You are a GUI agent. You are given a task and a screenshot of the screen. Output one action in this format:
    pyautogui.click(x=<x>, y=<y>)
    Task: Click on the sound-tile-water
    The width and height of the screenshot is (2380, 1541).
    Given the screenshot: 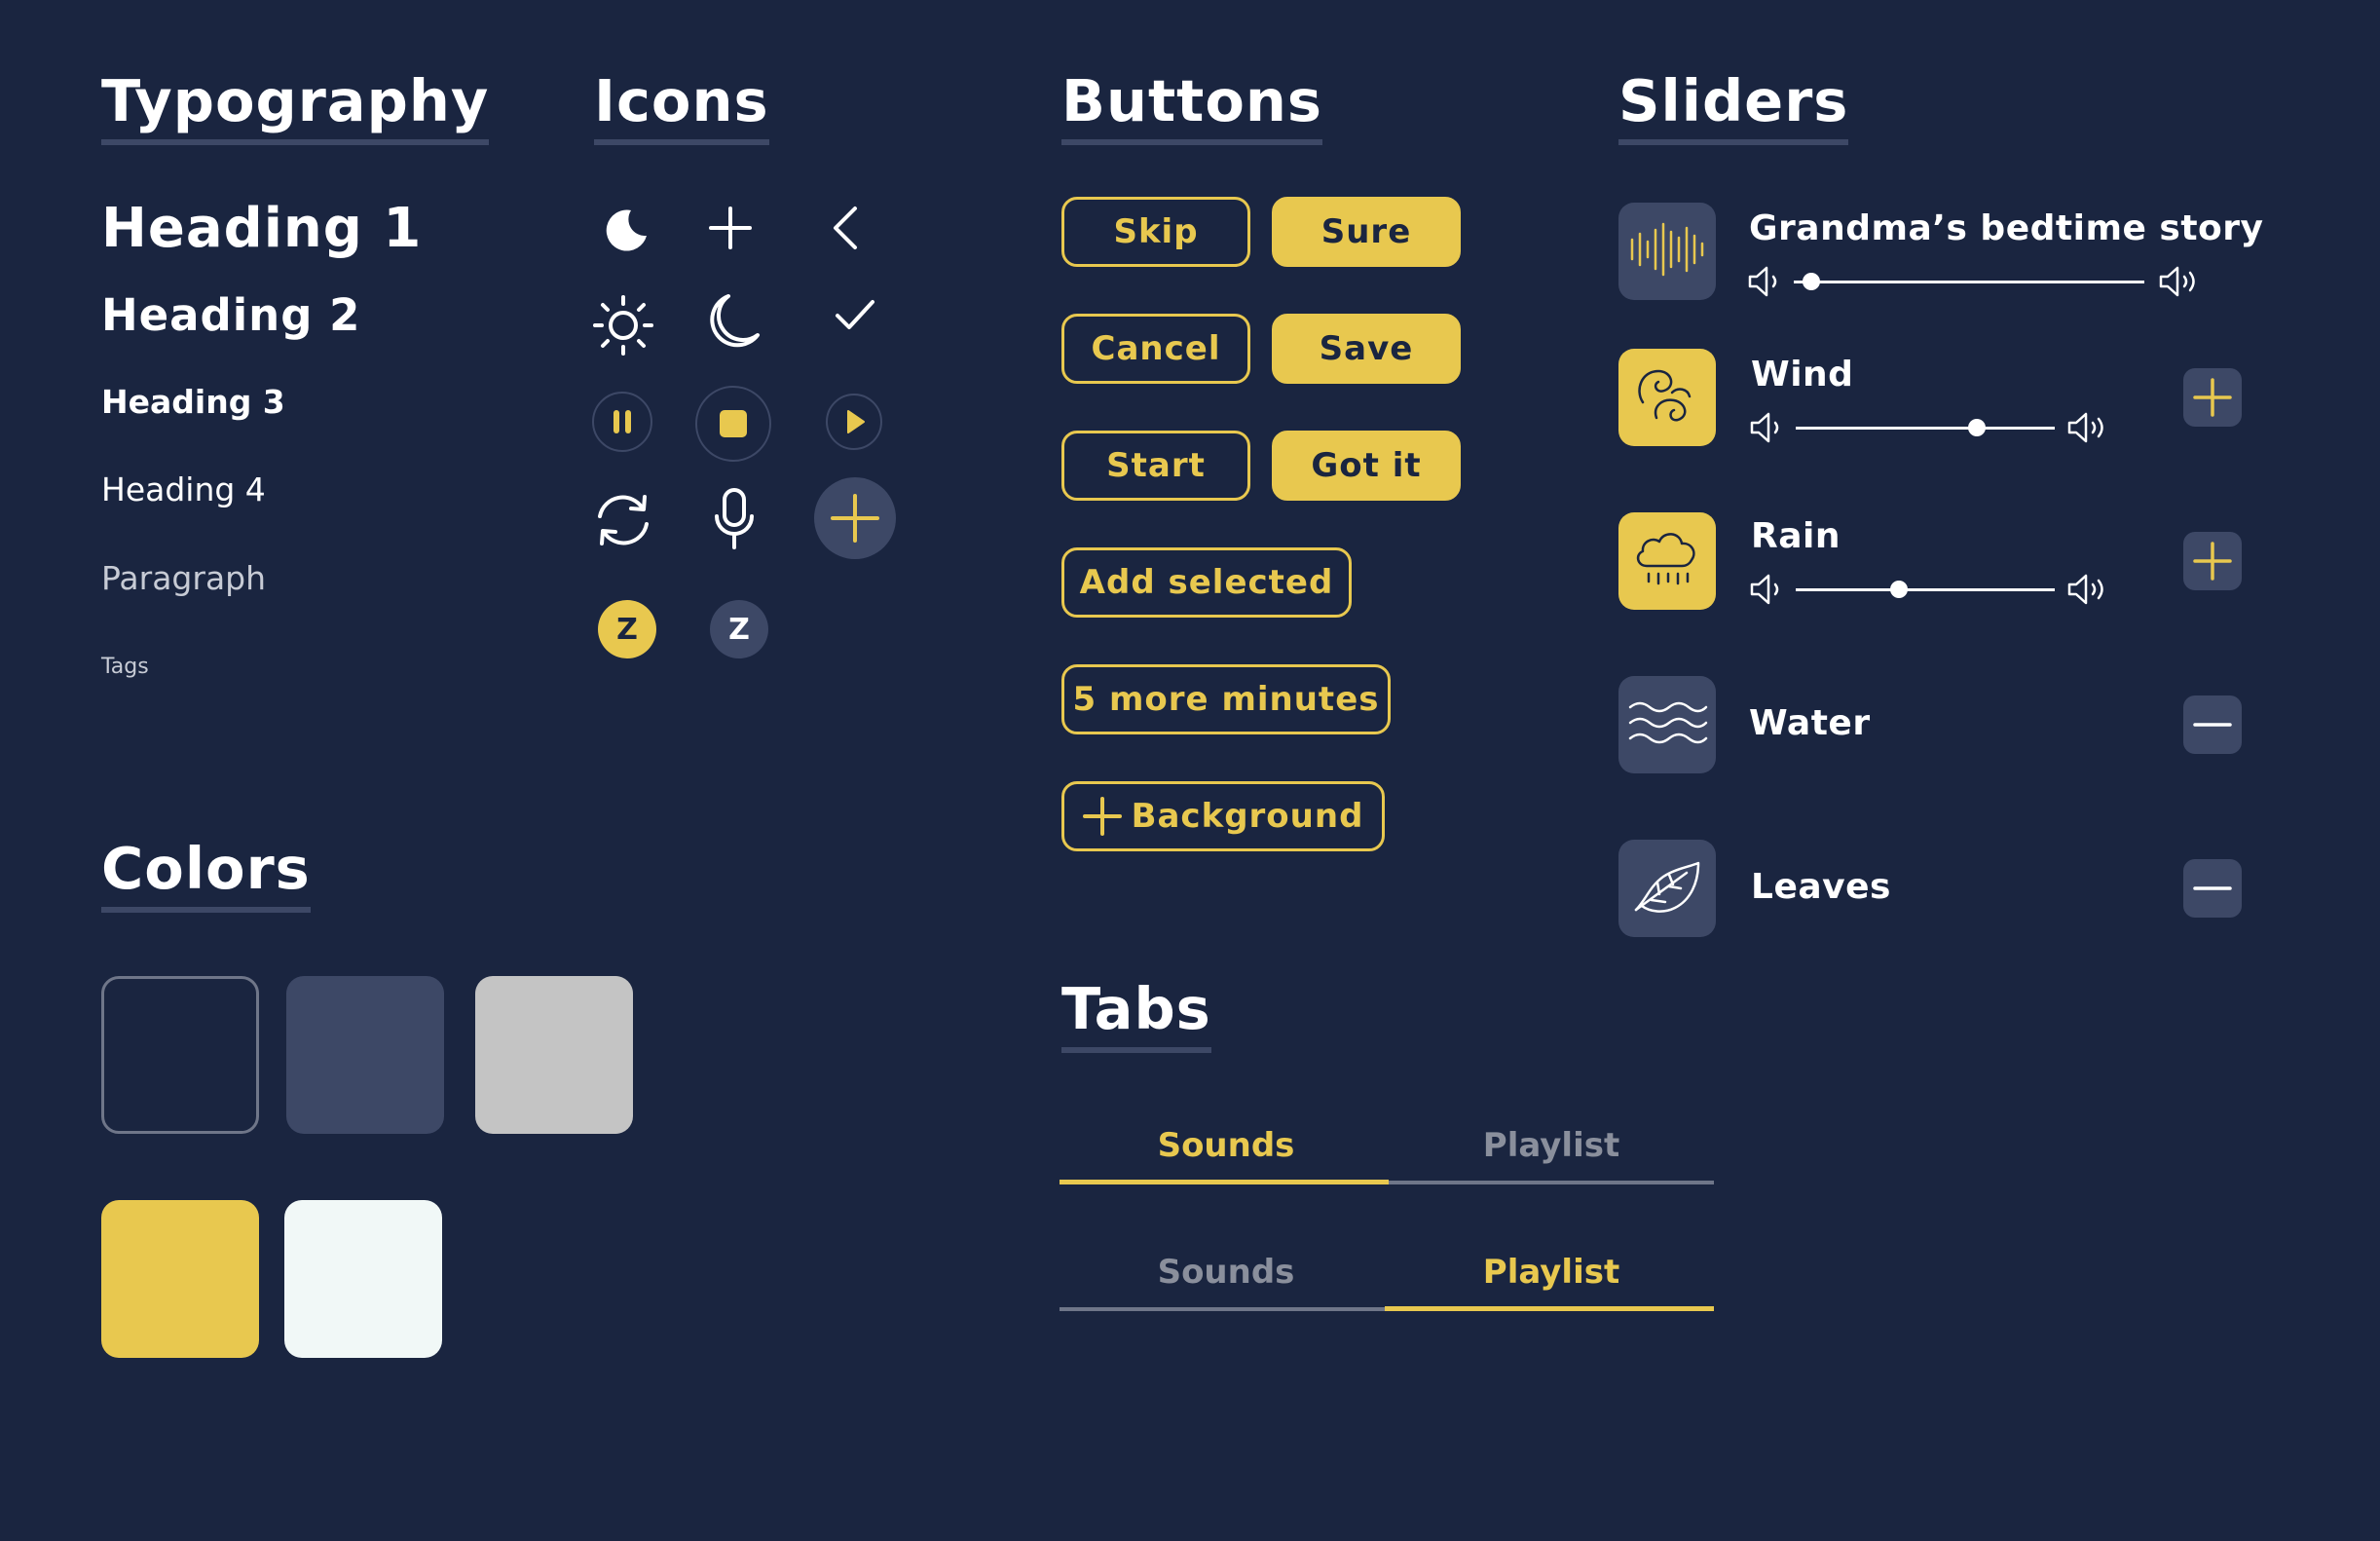 What is the action you would take?
    pyautogui.click(x=1667, y=724)
    